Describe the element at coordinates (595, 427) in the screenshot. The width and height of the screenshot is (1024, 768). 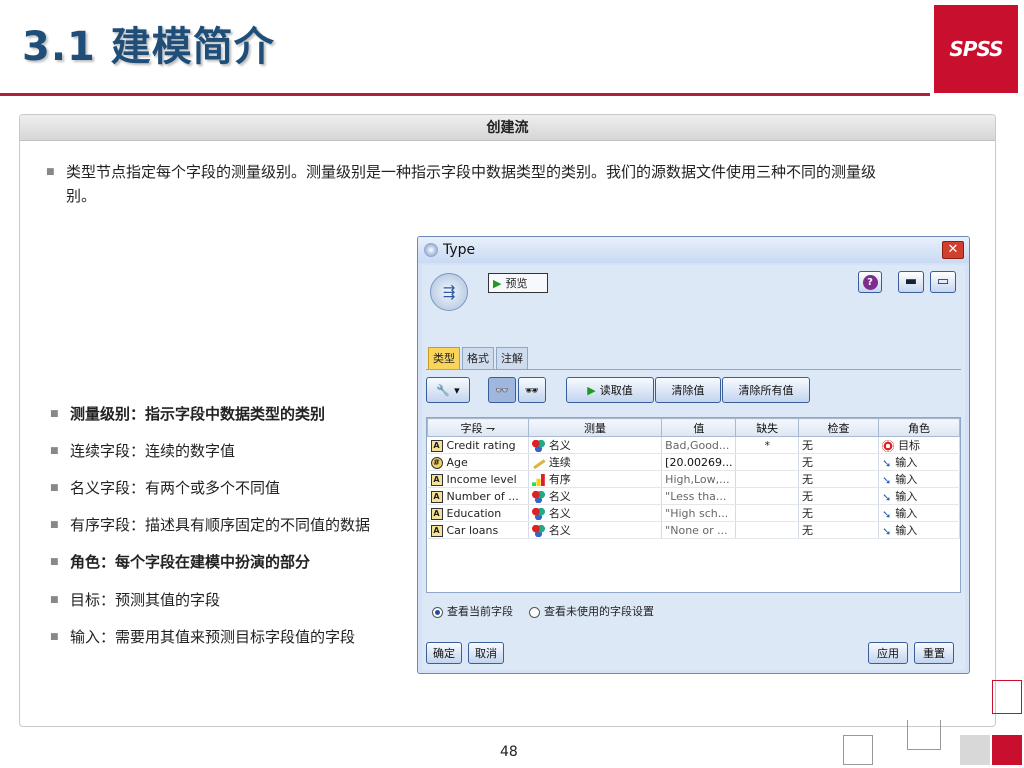
I see `column-header-measure: 测量` at that location.